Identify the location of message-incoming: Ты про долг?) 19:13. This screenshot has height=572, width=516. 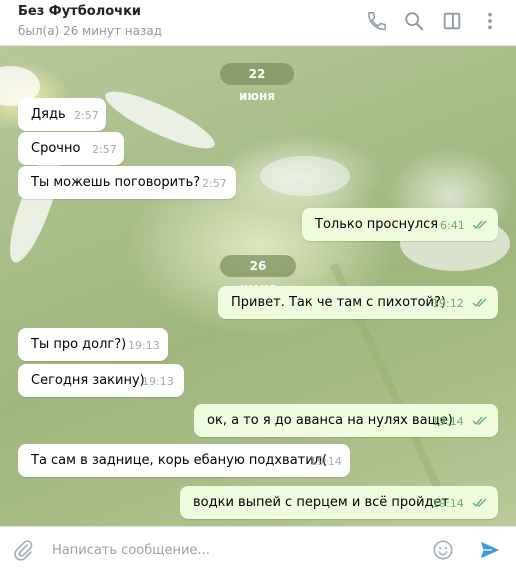
(93, 344).